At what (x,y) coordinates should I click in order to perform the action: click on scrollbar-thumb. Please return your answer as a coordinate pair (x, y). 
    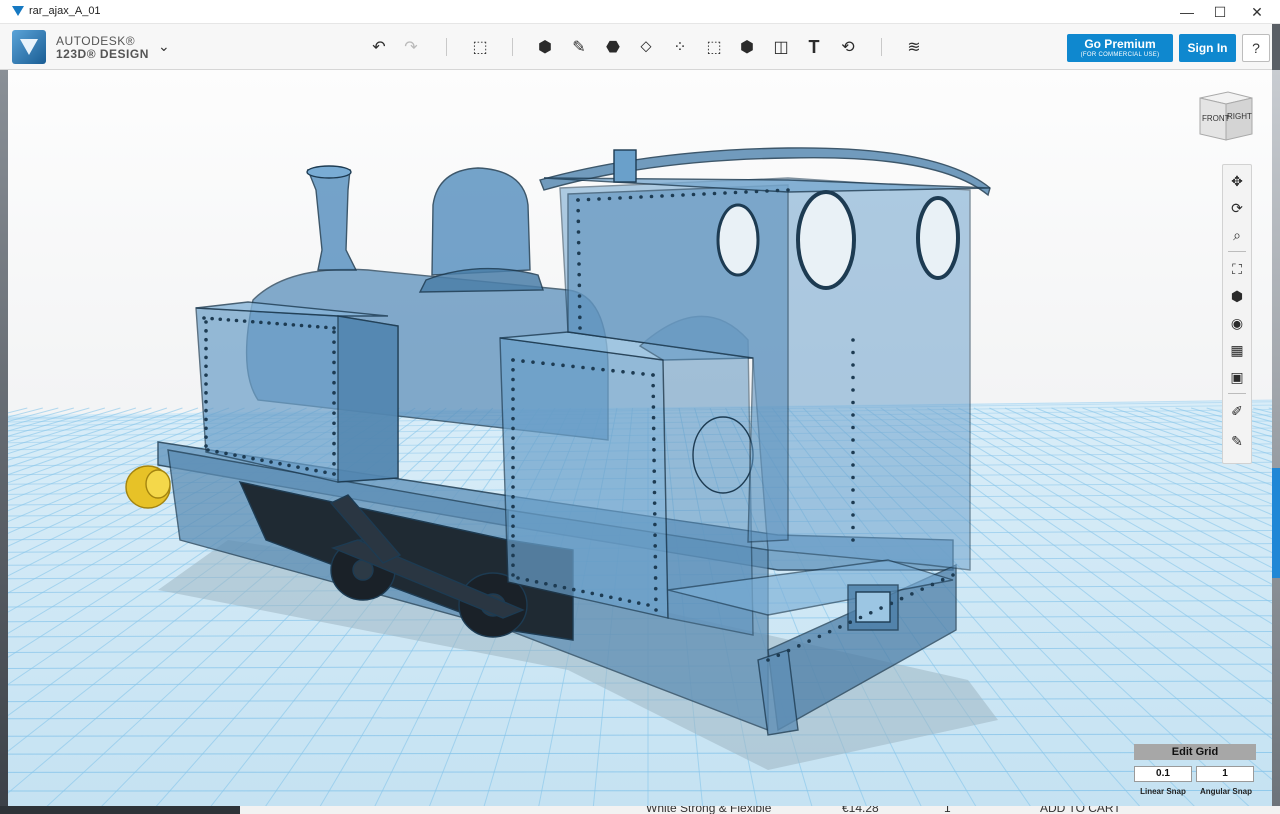
    Looking at the image, I should click on (1276, 523).